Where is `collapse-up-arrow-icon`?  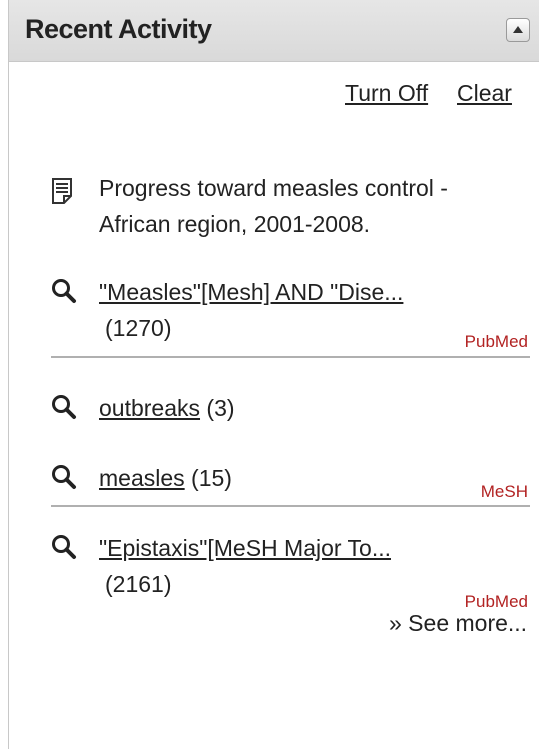
collapse-up-arrow-icon is located at coordinates (518, 29).